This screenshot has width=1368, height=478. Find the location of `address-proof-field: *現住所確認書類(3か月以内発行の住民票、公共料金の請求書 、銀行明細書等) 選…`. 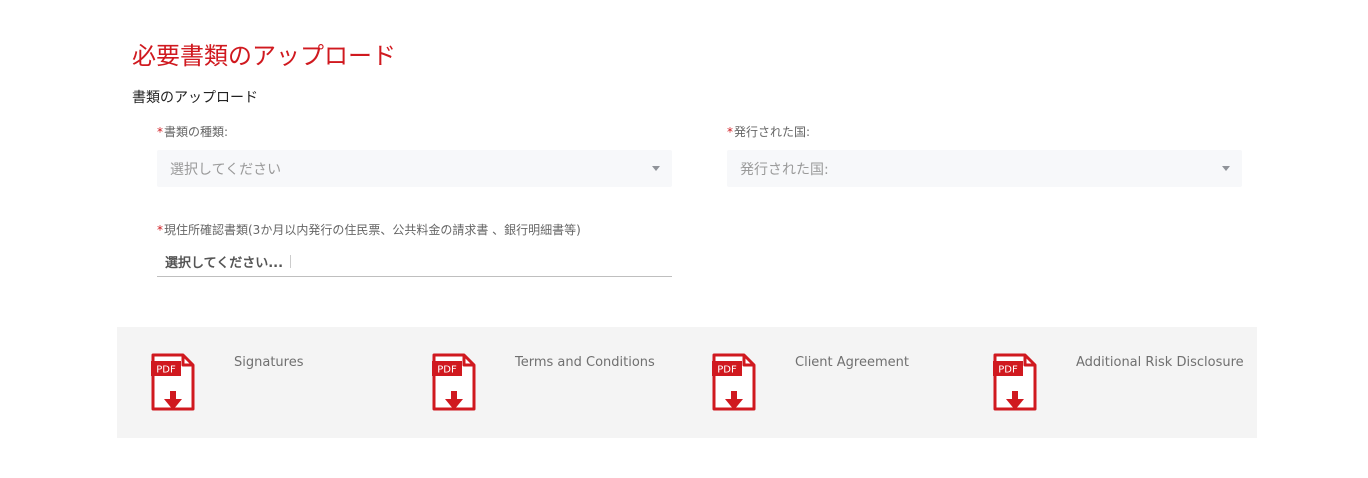

address-proof-field: *現住所確認書類(3か月以内発行の住民票、公共料金の請求書 、銀行明細書等) 選… is located at coordinates (414, 249).